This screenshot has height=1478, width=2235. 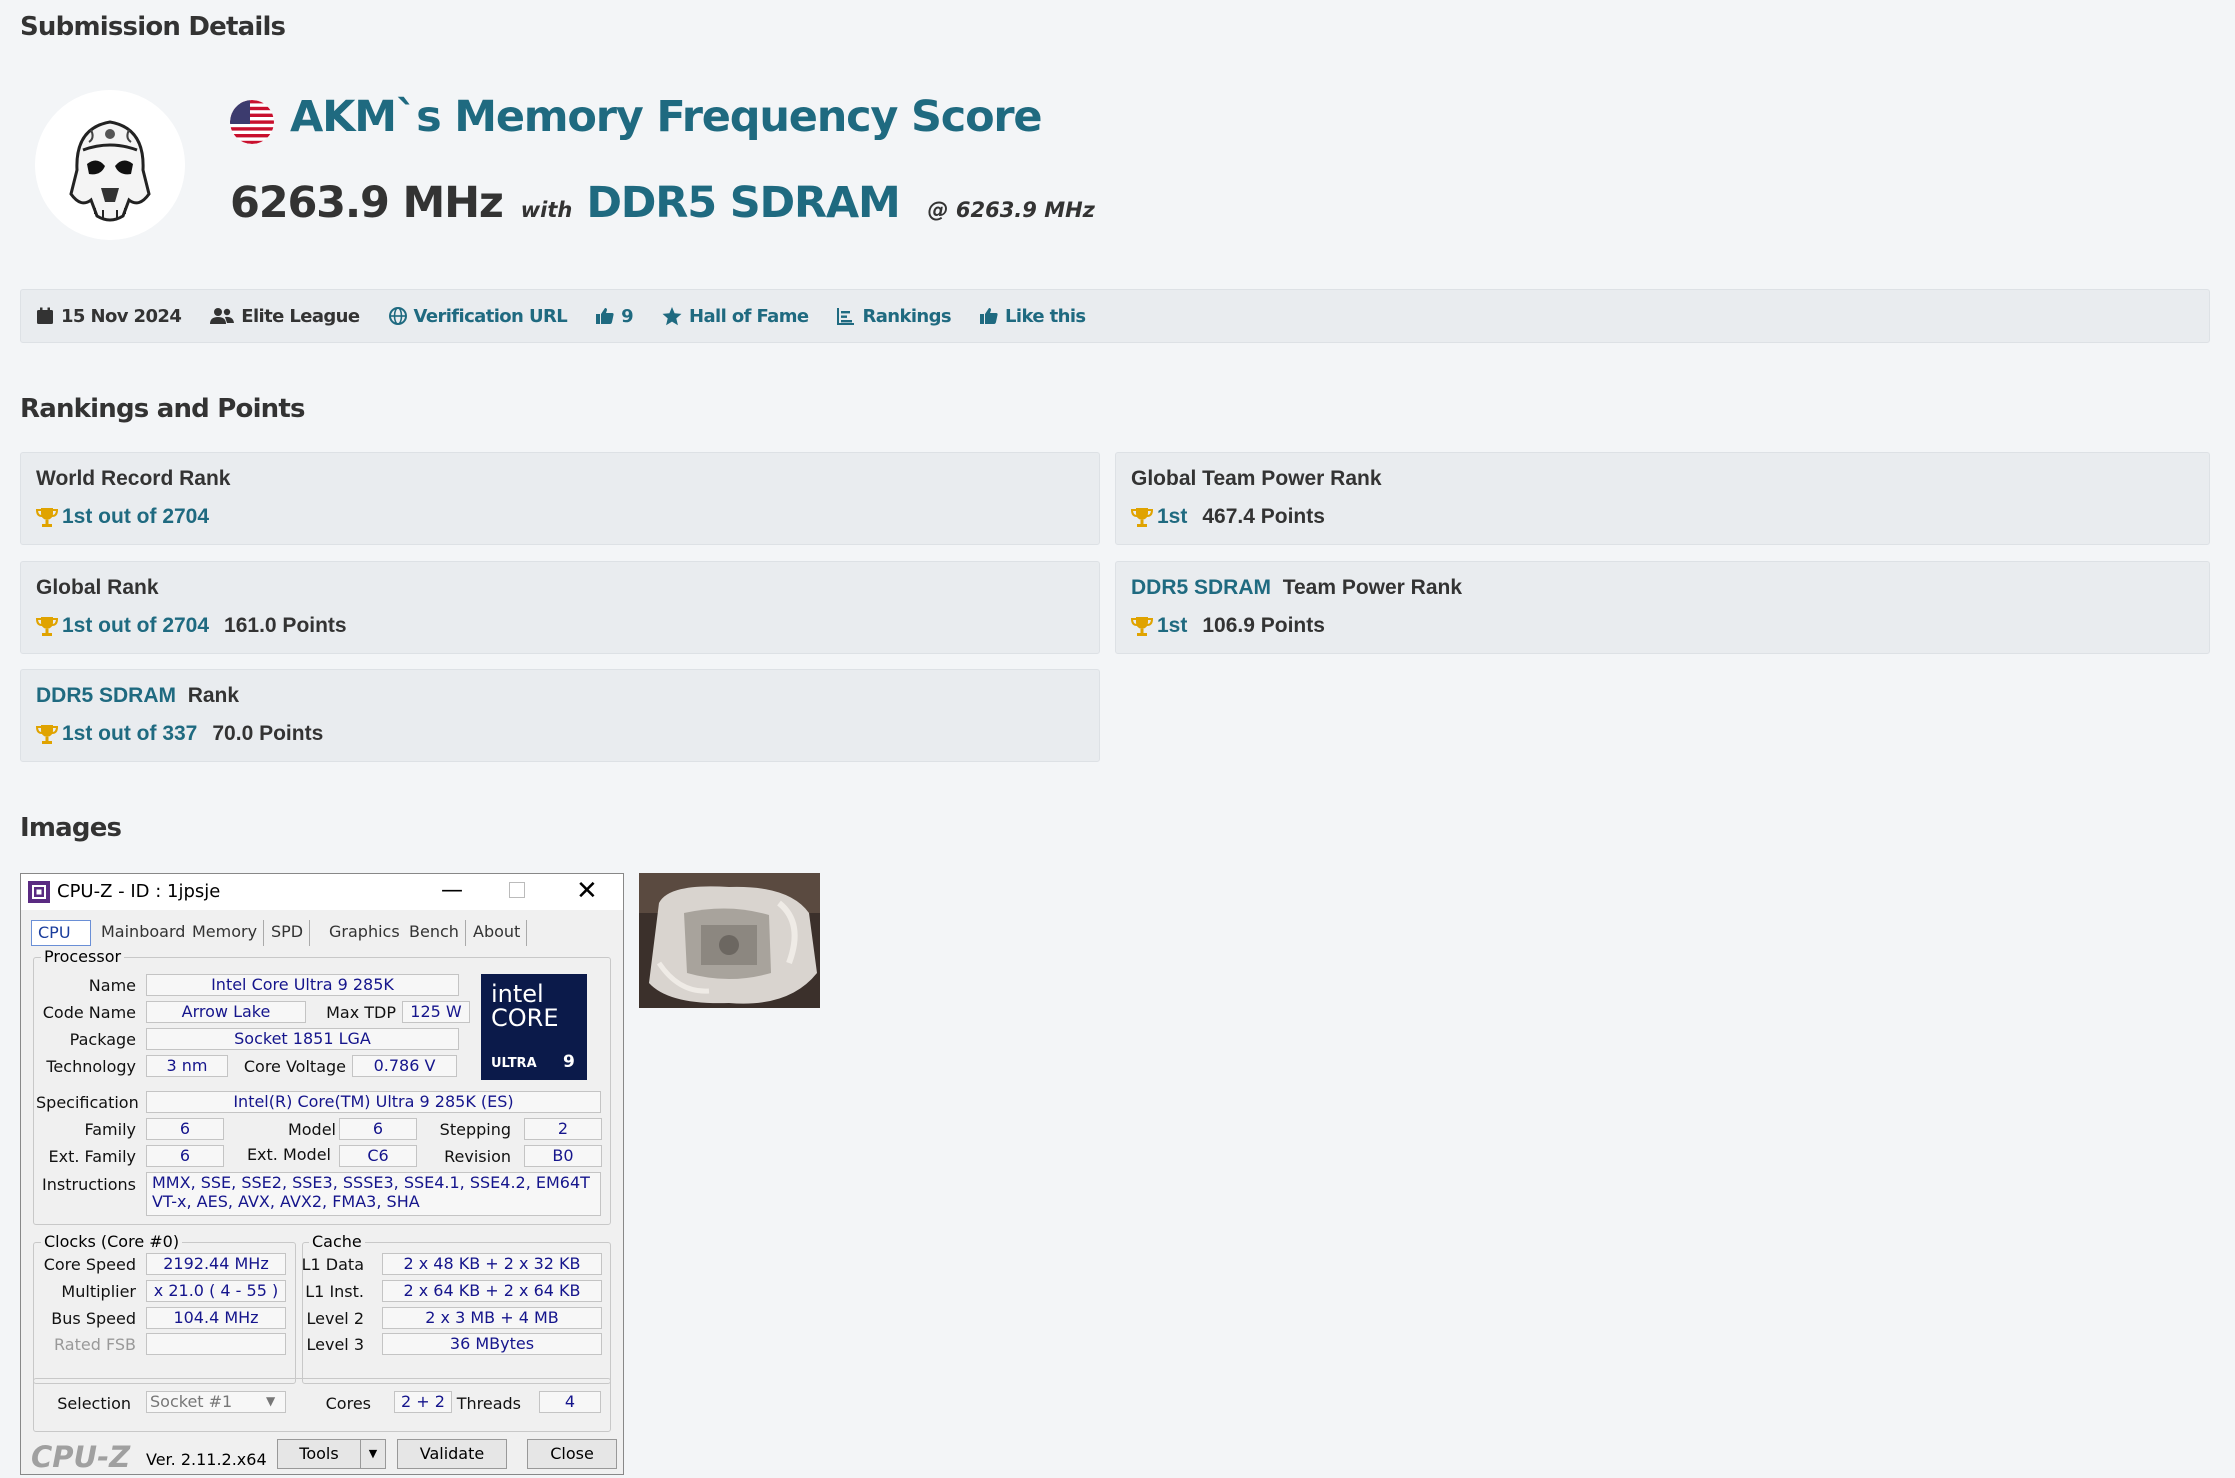 What do you see at coordinates (560, 607) in the screenshot?
I see `global-rank-card: Global Rank 1st out of 2704 161.0 Points` at bounding box center [560, 607].